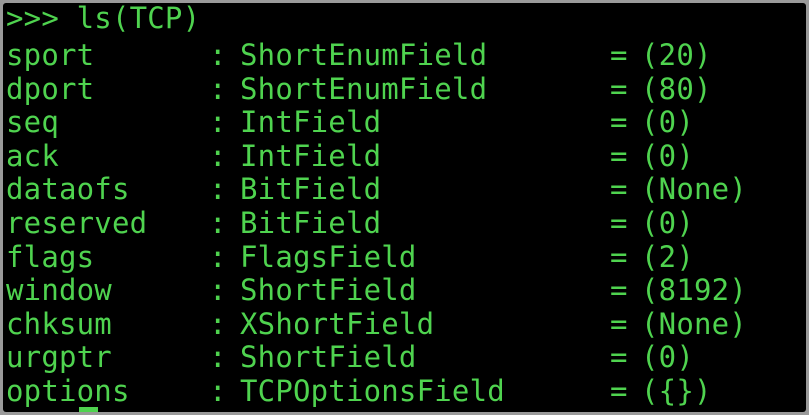 The height and width of the screenshot is (415, 809). What do you see at coordinates (372, 391) in the screenshot?
I see `field-type: TCPOptionsField` at bounding box center [372, 391].